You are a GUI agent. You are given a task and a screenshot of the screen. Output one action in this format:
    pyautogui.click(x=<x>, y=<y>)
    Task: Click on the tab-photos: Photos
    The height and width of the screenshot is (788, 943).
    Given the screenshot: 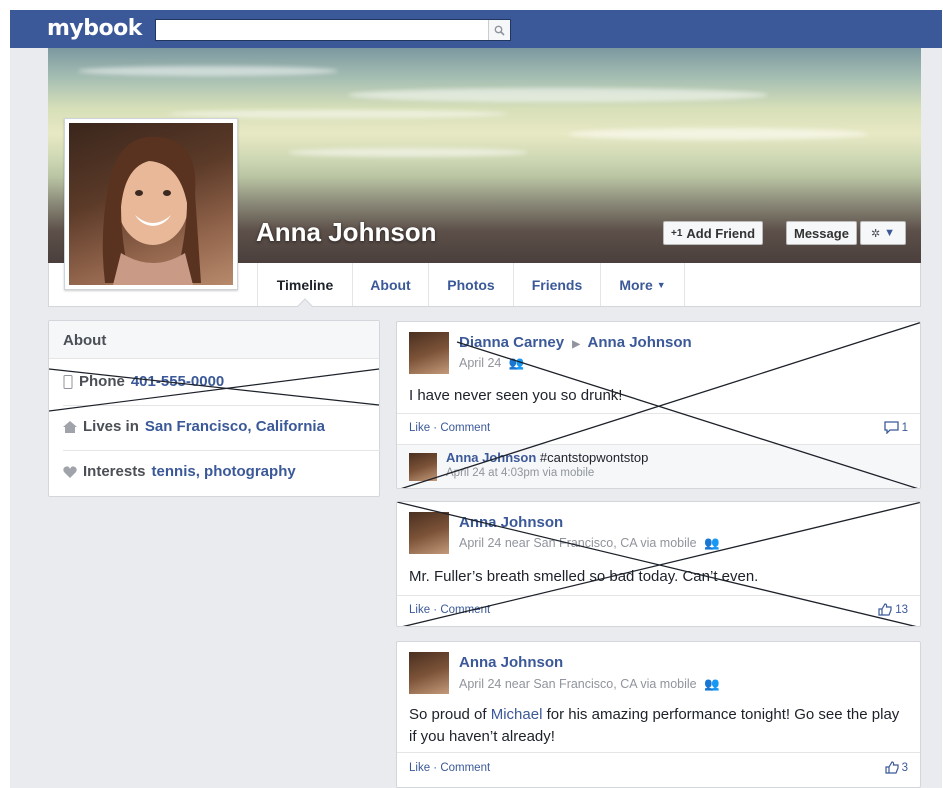 What is the action you would take?
    pyautogui.click(x=470, y=284)
    